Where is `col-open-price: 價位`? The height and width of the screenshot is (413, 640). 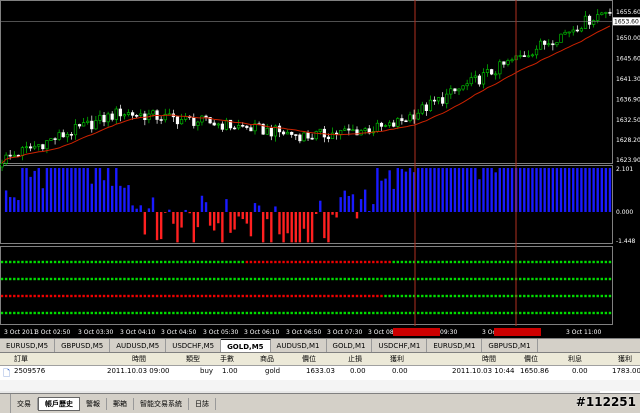 col-open-price: 價位 is located at coordinates (309, 359).